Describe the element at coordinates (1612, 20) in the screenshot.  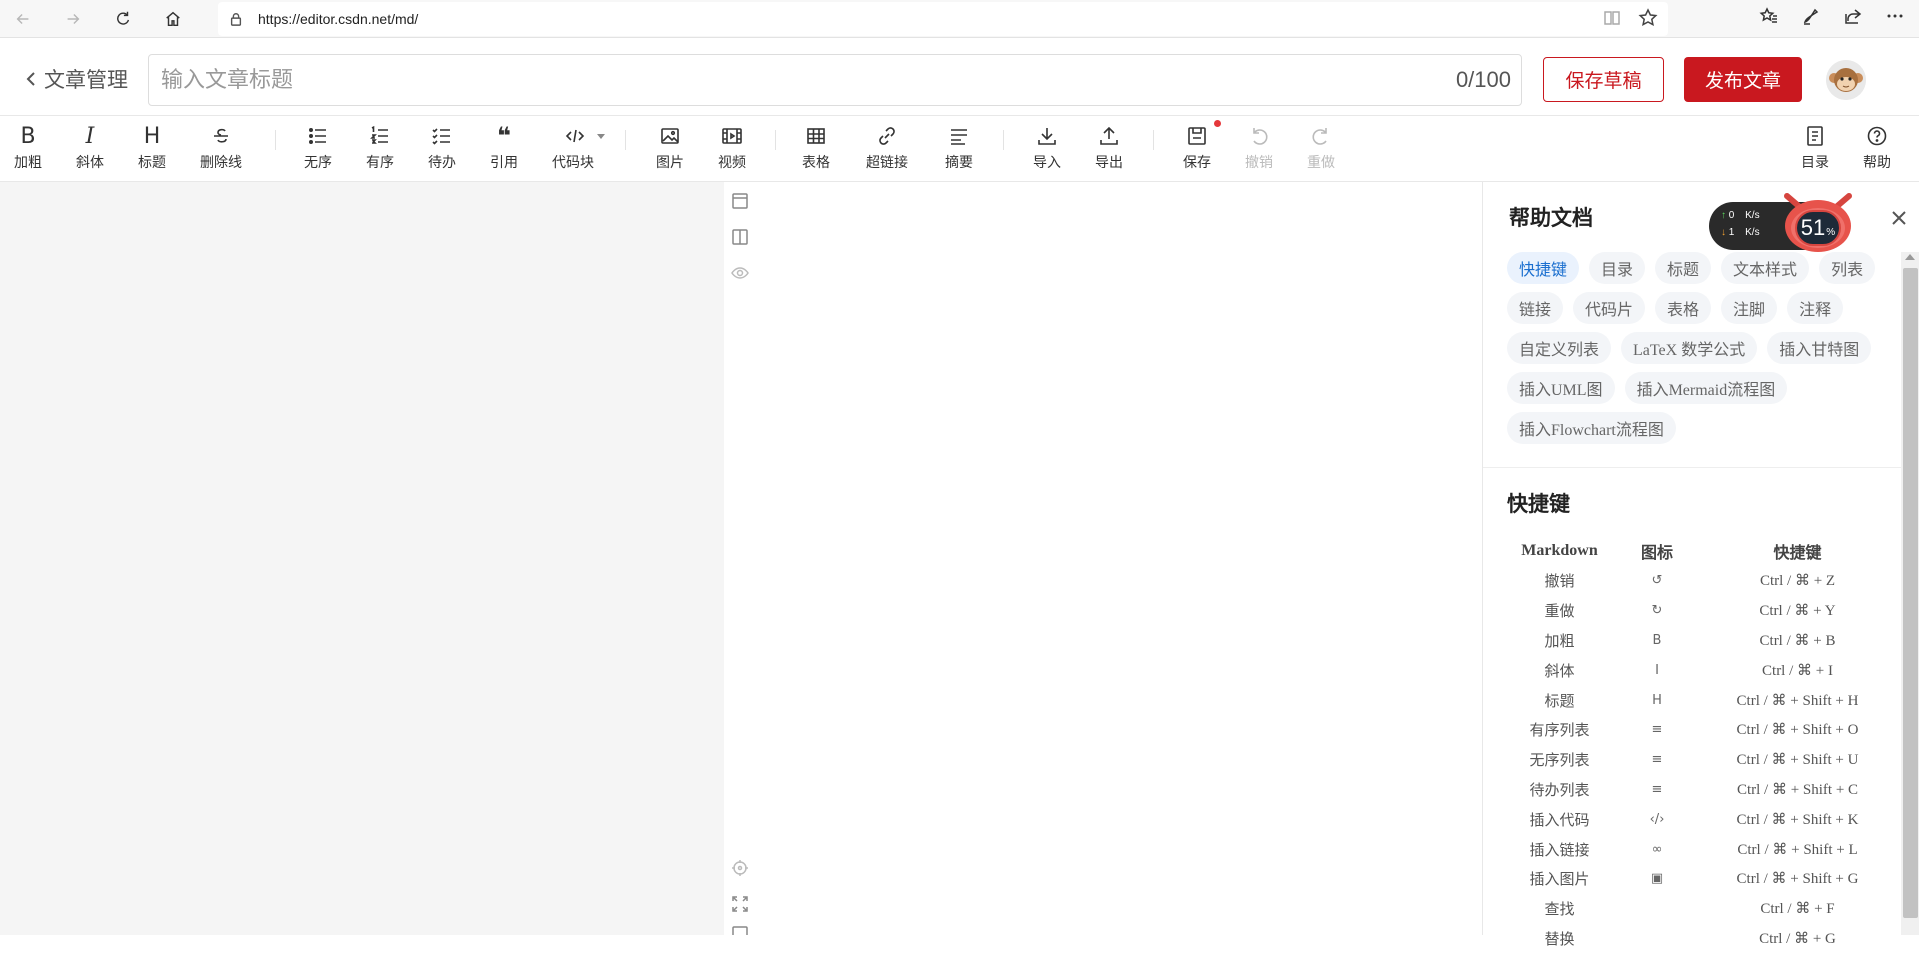
I see `reader-view-icon` at that location.